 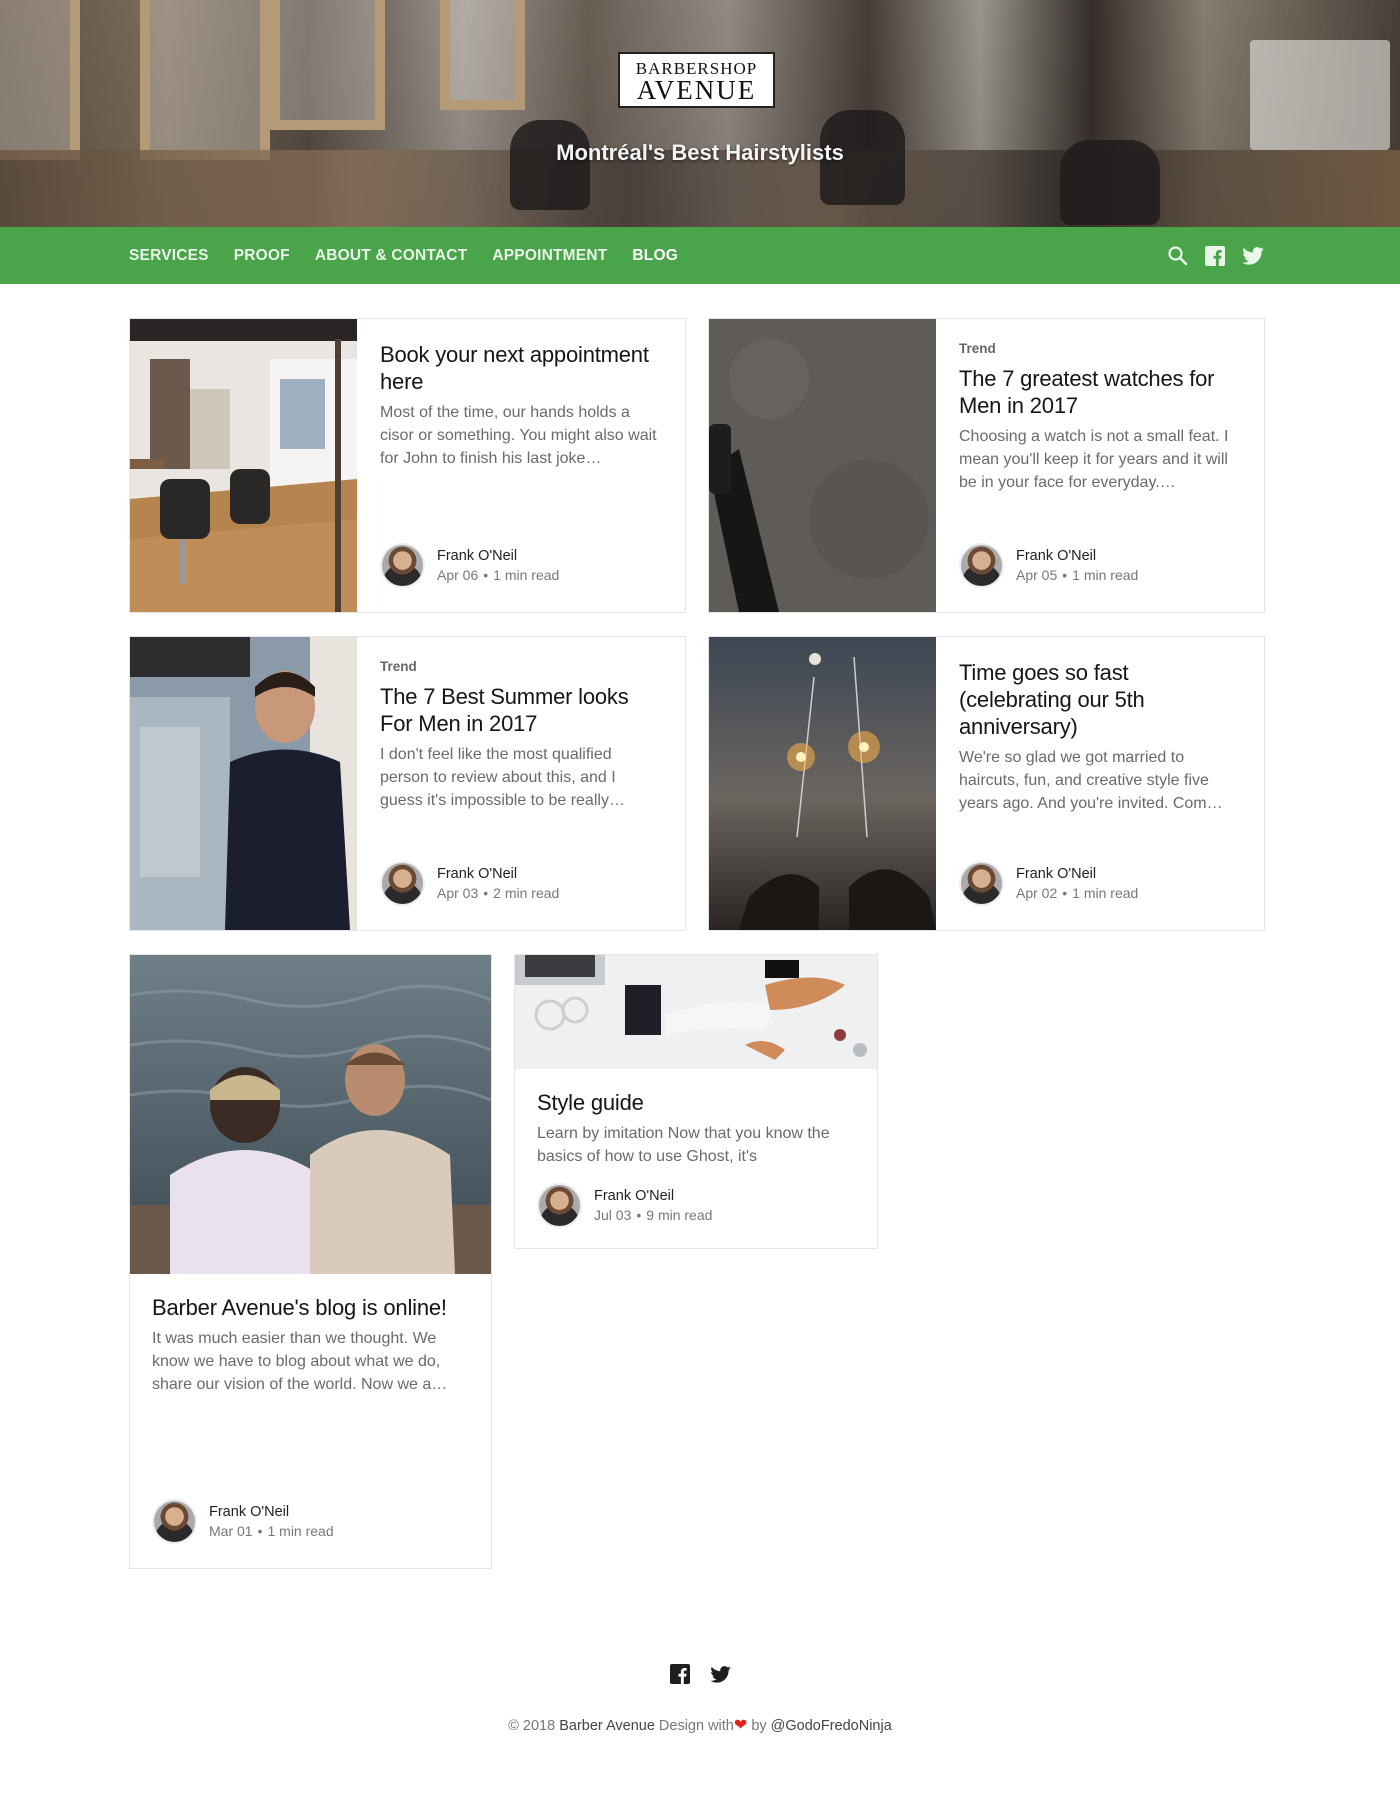 What do you see at coordinates (1320, 95) in the screenshot?
I see `hero-shelf` at bounding box center [1320, 95].